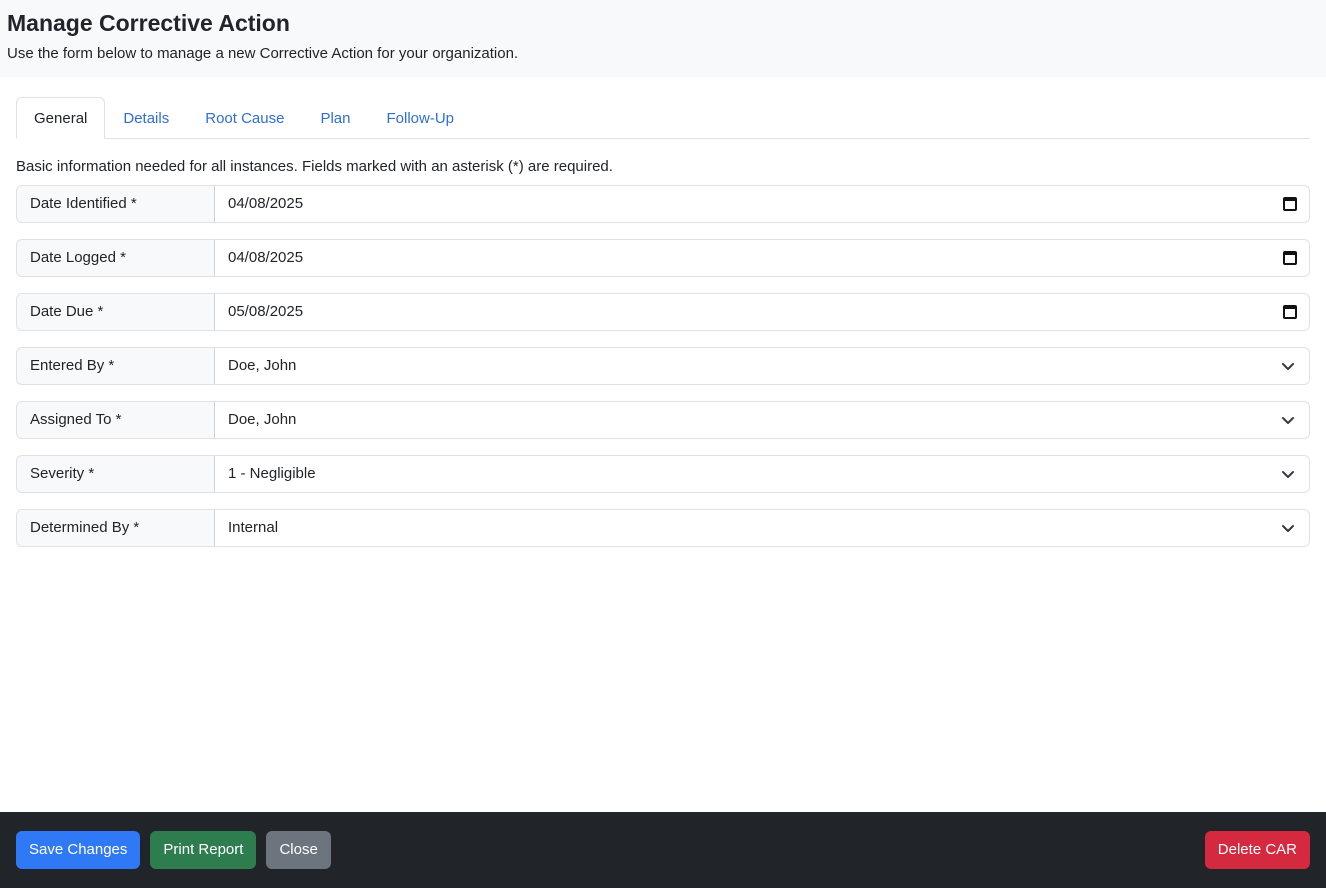 The height and width of the screenshot is (888, 1326). What do you see at coordinates (115, 258) in the screenshot?
I see `date-logged-label: Date Logged *` at bounding box center [115, 258].